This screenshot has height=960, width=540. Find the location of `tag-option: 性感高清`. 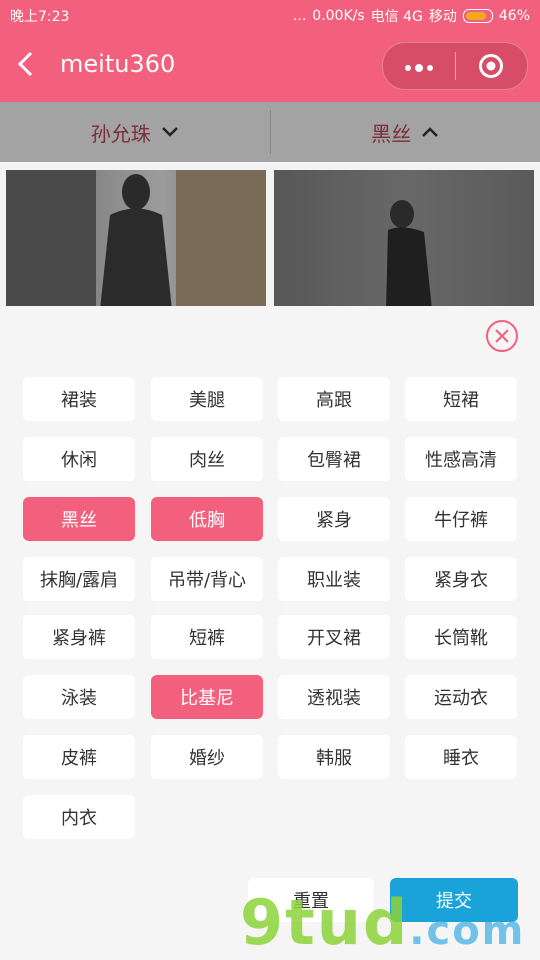

tag-option: 性感高清 is located at coordinates (461, 459).